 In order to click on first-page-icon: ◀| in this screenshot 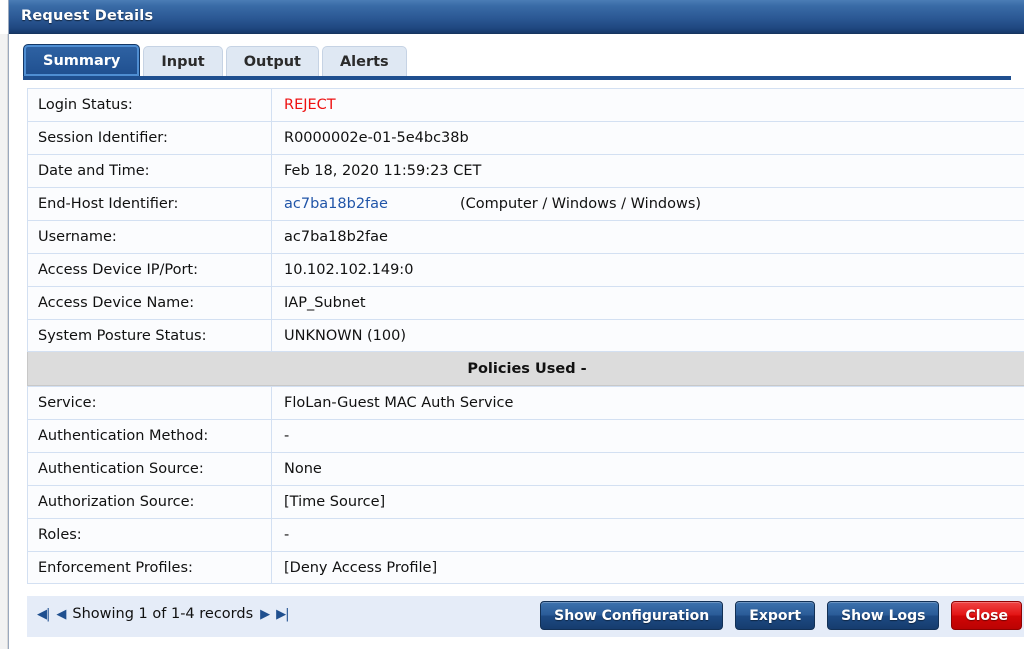, I will do `click(43, 614)`.